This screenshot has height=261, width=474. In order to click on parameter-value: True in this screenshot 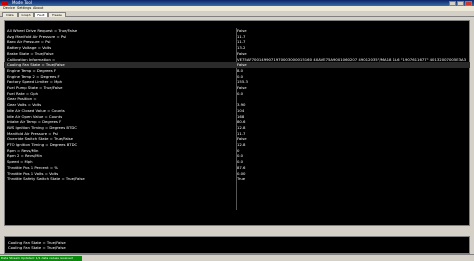, I will do `click(241, 179)`.